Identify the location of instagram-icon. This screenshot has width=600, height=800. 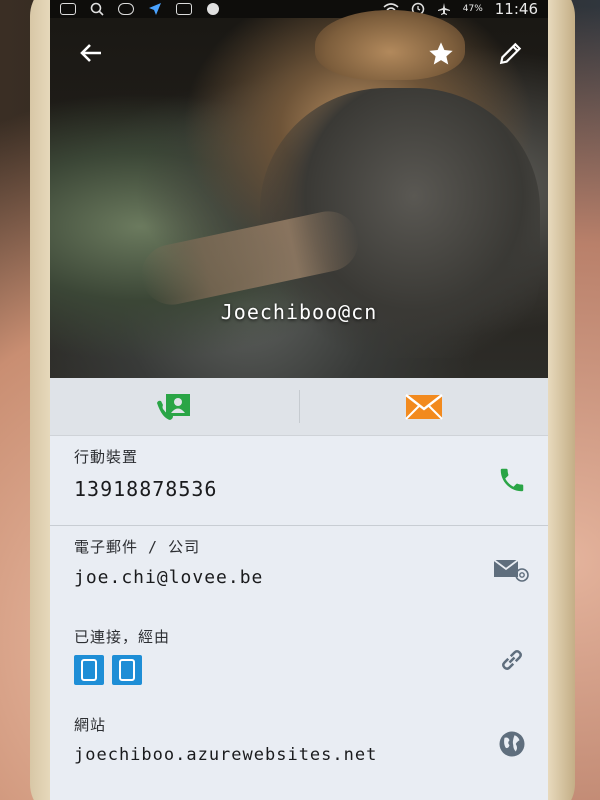
(184, 9).